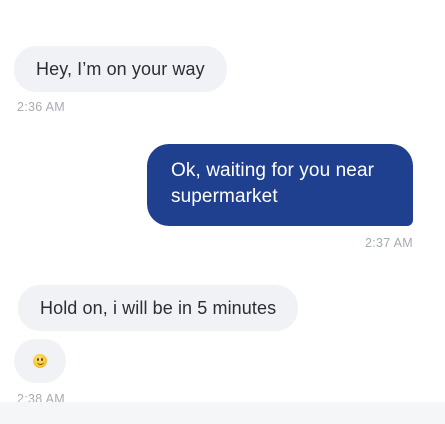 This screenshot has height=424, width=445. I want to click on smiling-face-emoji-icon, so click(40, 361).